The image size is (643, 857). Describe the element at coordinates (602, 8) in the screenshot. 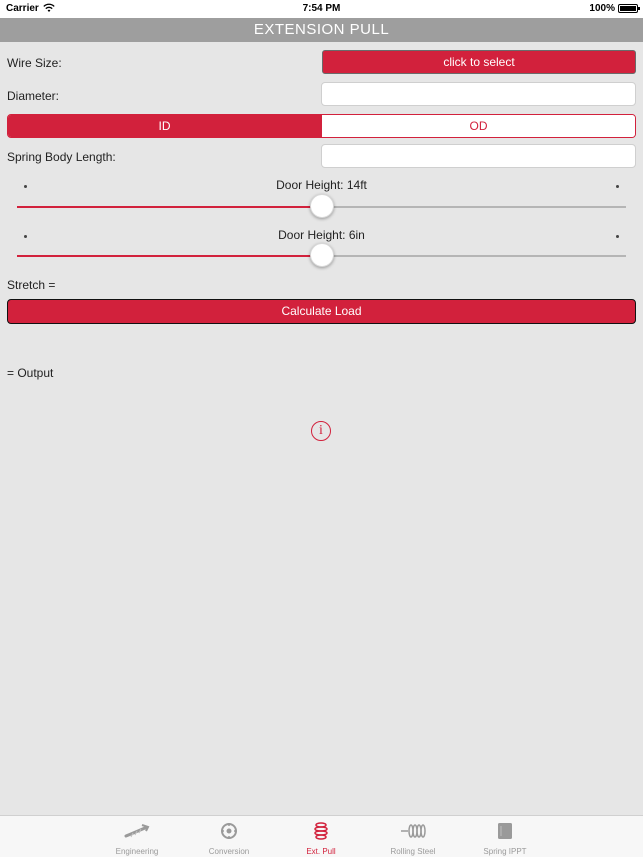

I see `battery-percentage: 100%` at that location.